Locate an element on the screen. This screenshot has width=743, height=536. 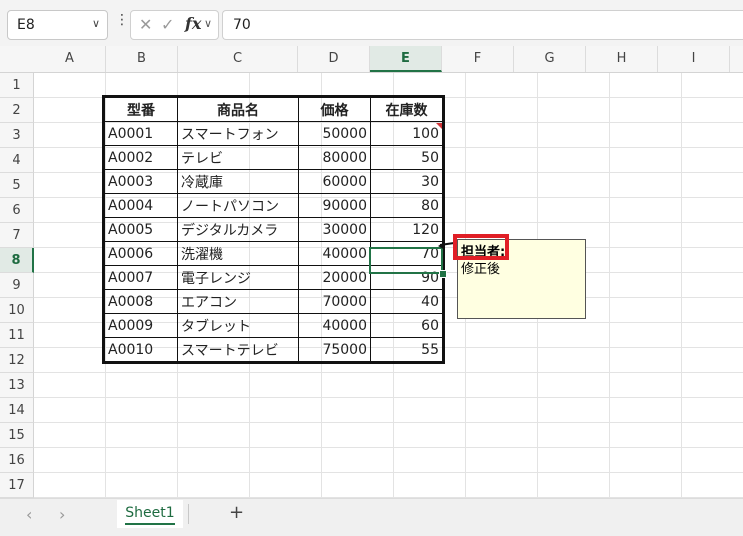
table-cell: 80 is located at coordinates (406, 205).